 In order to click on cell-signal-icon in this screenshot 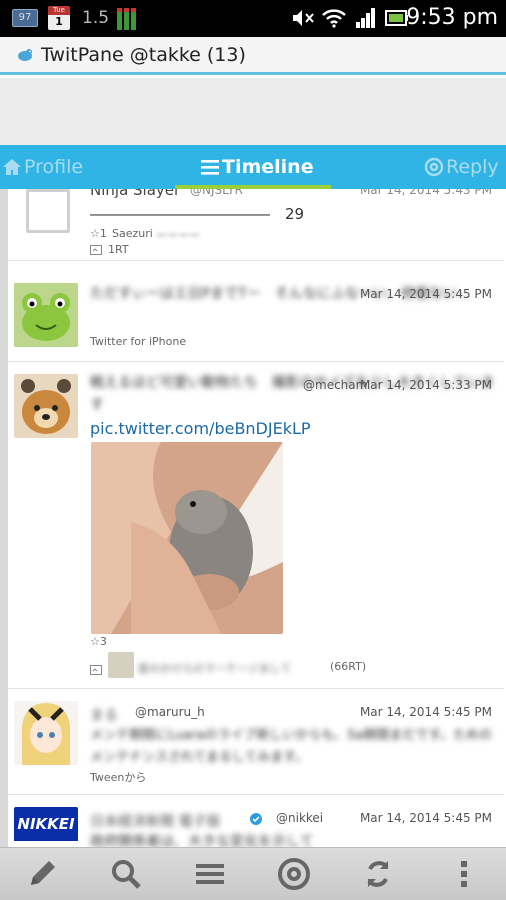, I will do `click(365, 18)`.